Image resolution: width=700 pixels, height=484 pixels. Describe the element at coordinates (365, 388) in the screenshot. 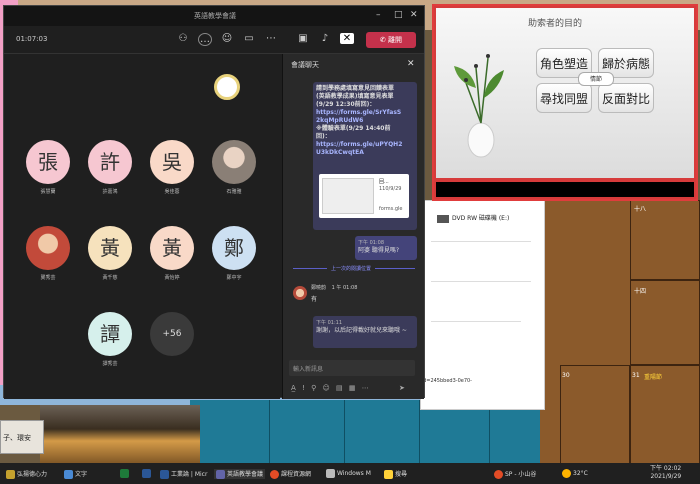

I see `more-options-icon: ⋯` at that location.